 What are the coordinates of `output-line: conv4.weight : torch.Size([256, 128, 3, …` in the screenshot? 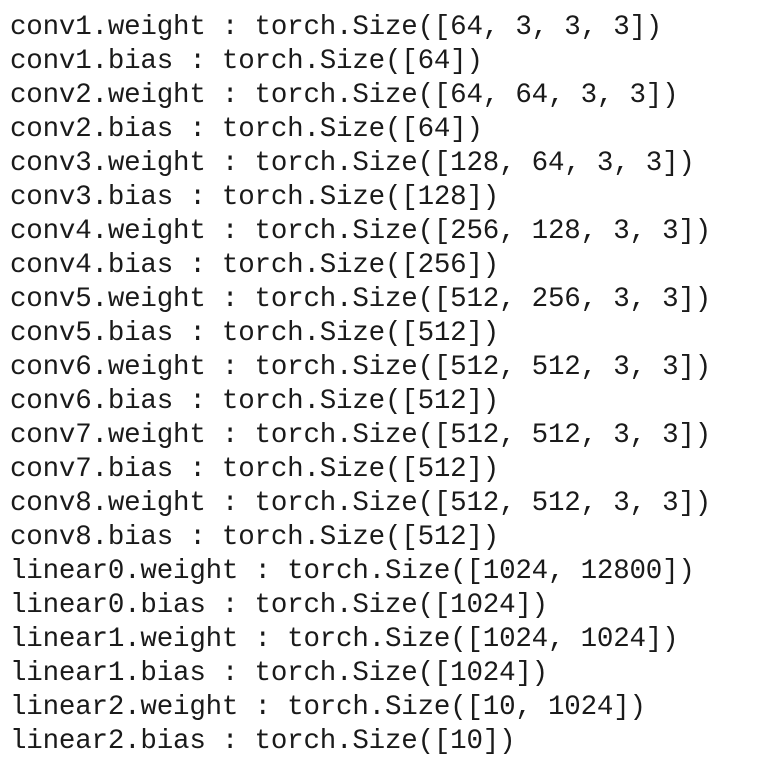 It's located at (361, 231).